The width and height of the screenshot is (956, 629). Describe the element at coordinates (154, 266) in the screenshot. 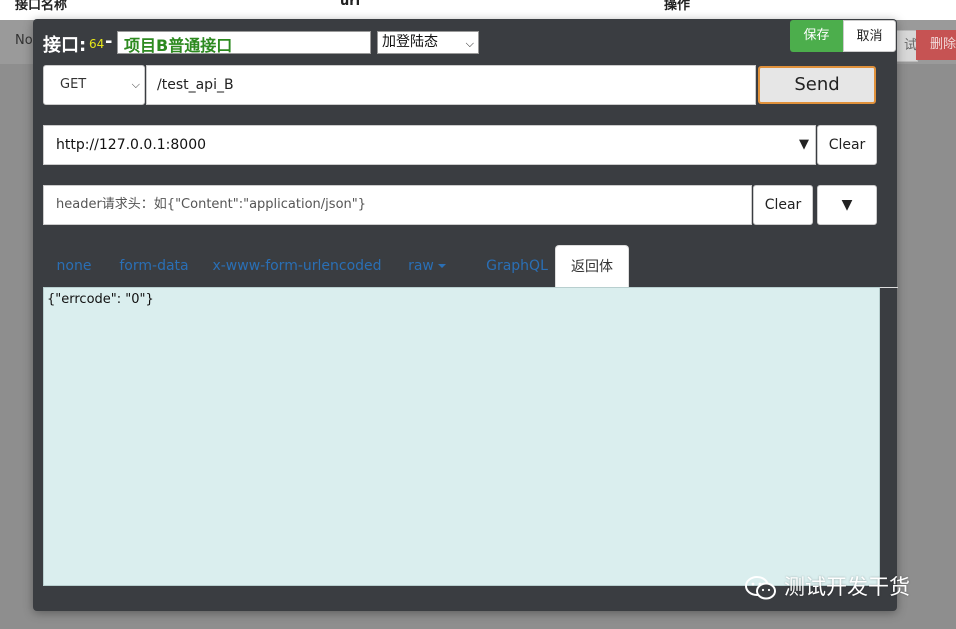

I see `tab-form-data: form-data` at that location.